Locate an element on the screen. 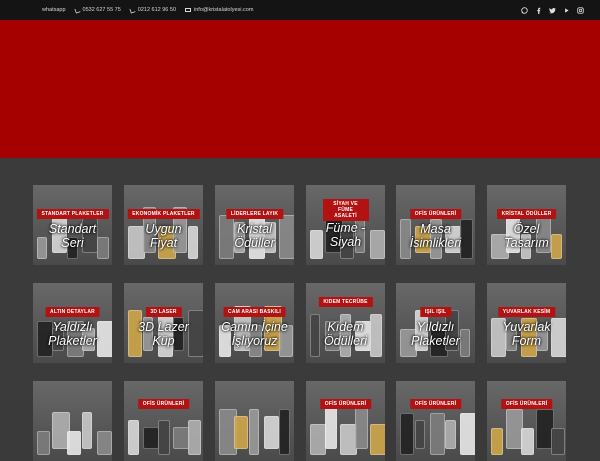  category-tile: IŞIL IŞIL Yıldızlı Plaketler is located at coordinates (435, 323).